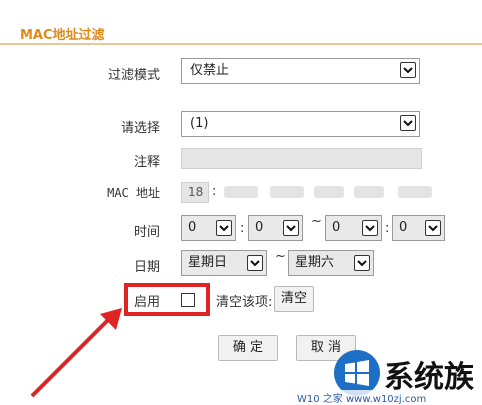  Describe the element at coordinates (210, 70) in the screenshot. I see `filter-mode-value: 仅禁止` at that location.